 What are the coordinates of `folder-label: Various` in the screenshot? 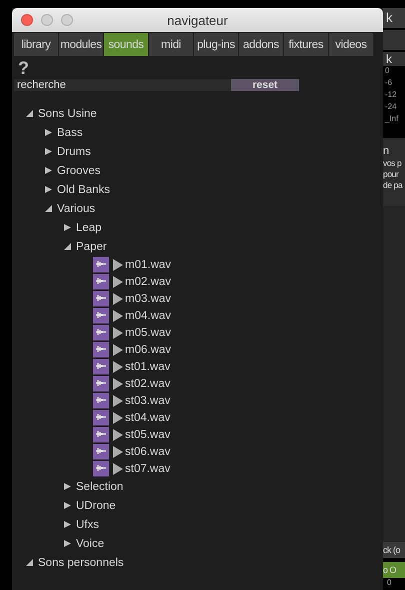 It's located at (76, 208).